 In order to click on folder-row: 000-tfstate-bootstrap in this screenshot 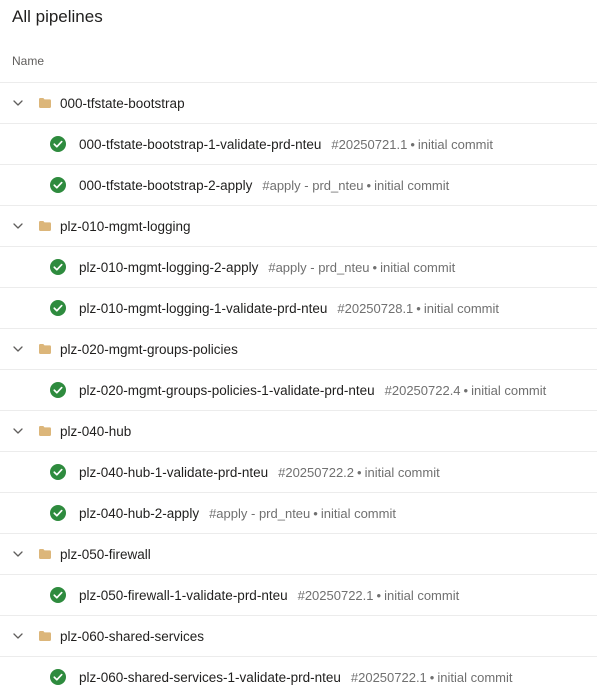, I will do `click(298, 102)`.